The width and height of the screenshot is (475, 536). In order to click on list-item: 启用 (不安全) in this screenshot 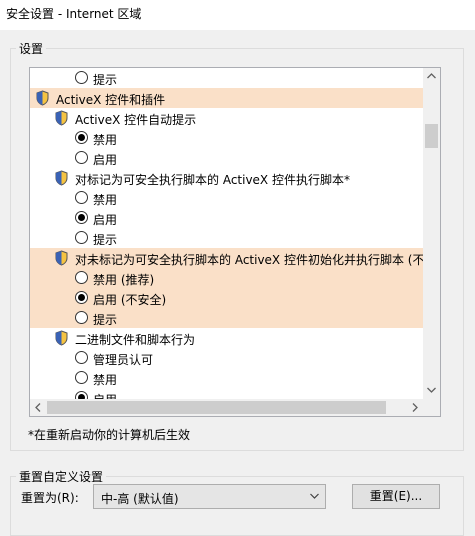, I will do `click(226, 298)`.